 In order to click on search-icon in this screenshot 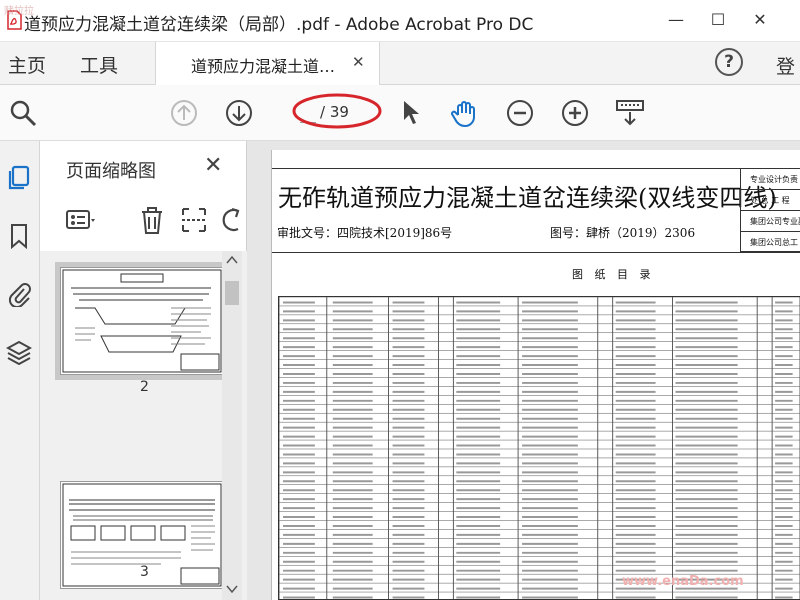, I will do `click(23, 113)`.